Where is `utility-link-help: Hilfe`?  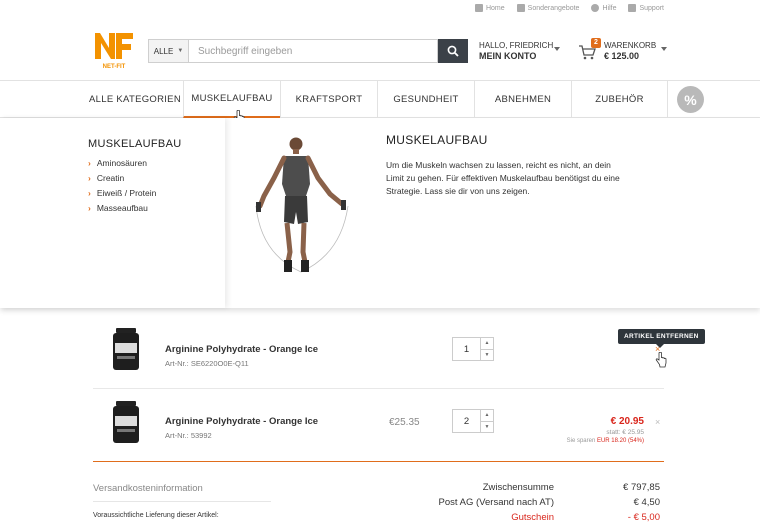
utility-link-help: Hilfe is located at coordinates (603, 8).